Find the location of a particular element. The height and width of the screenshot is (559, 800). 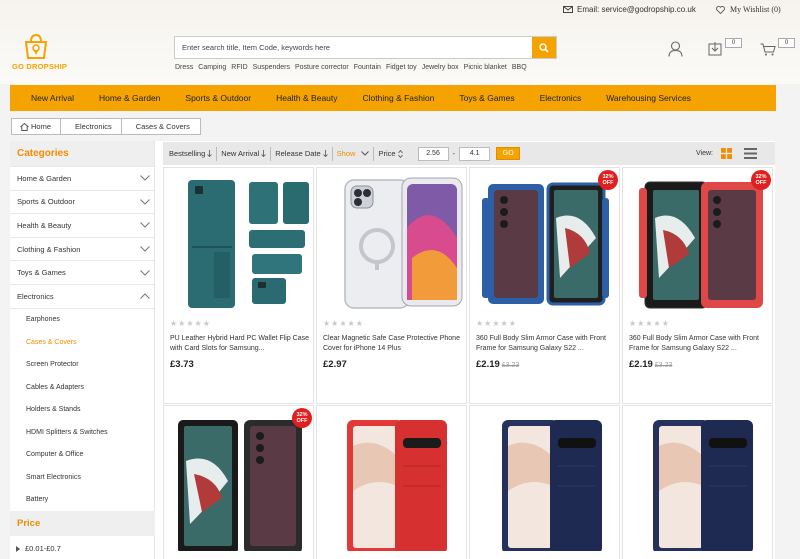

product-card: 32% OFF is located at coordinates (238, 482).